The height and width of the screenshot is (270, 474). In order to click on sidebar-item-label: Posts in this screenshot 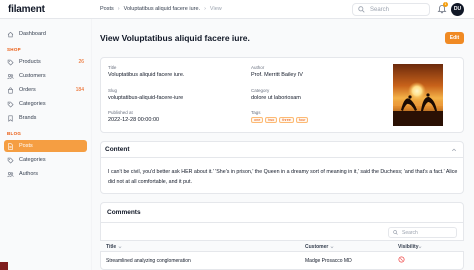, I will do `click(26, 146)`.